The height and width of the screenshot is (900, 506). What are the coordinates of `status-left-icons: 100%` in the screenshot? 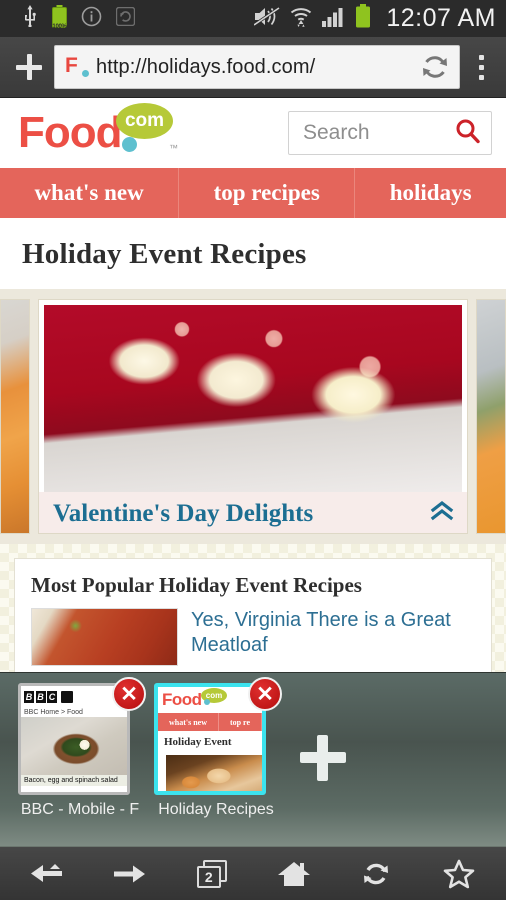 It's located at (73, 18).